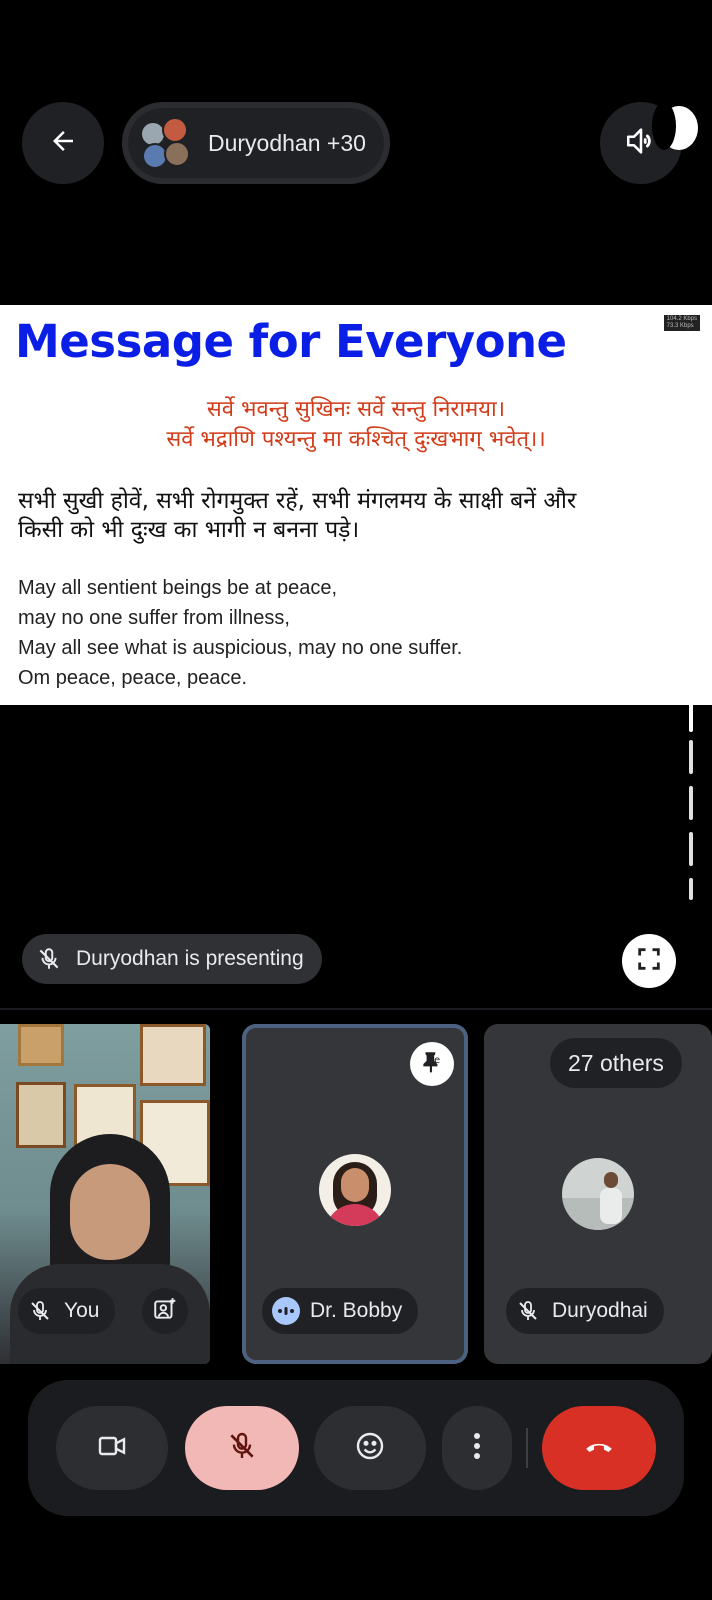 Image resolution: width=712 pixels, height=1600 pixels. I want to click on tile-you-label: You, so click(82, 1310).